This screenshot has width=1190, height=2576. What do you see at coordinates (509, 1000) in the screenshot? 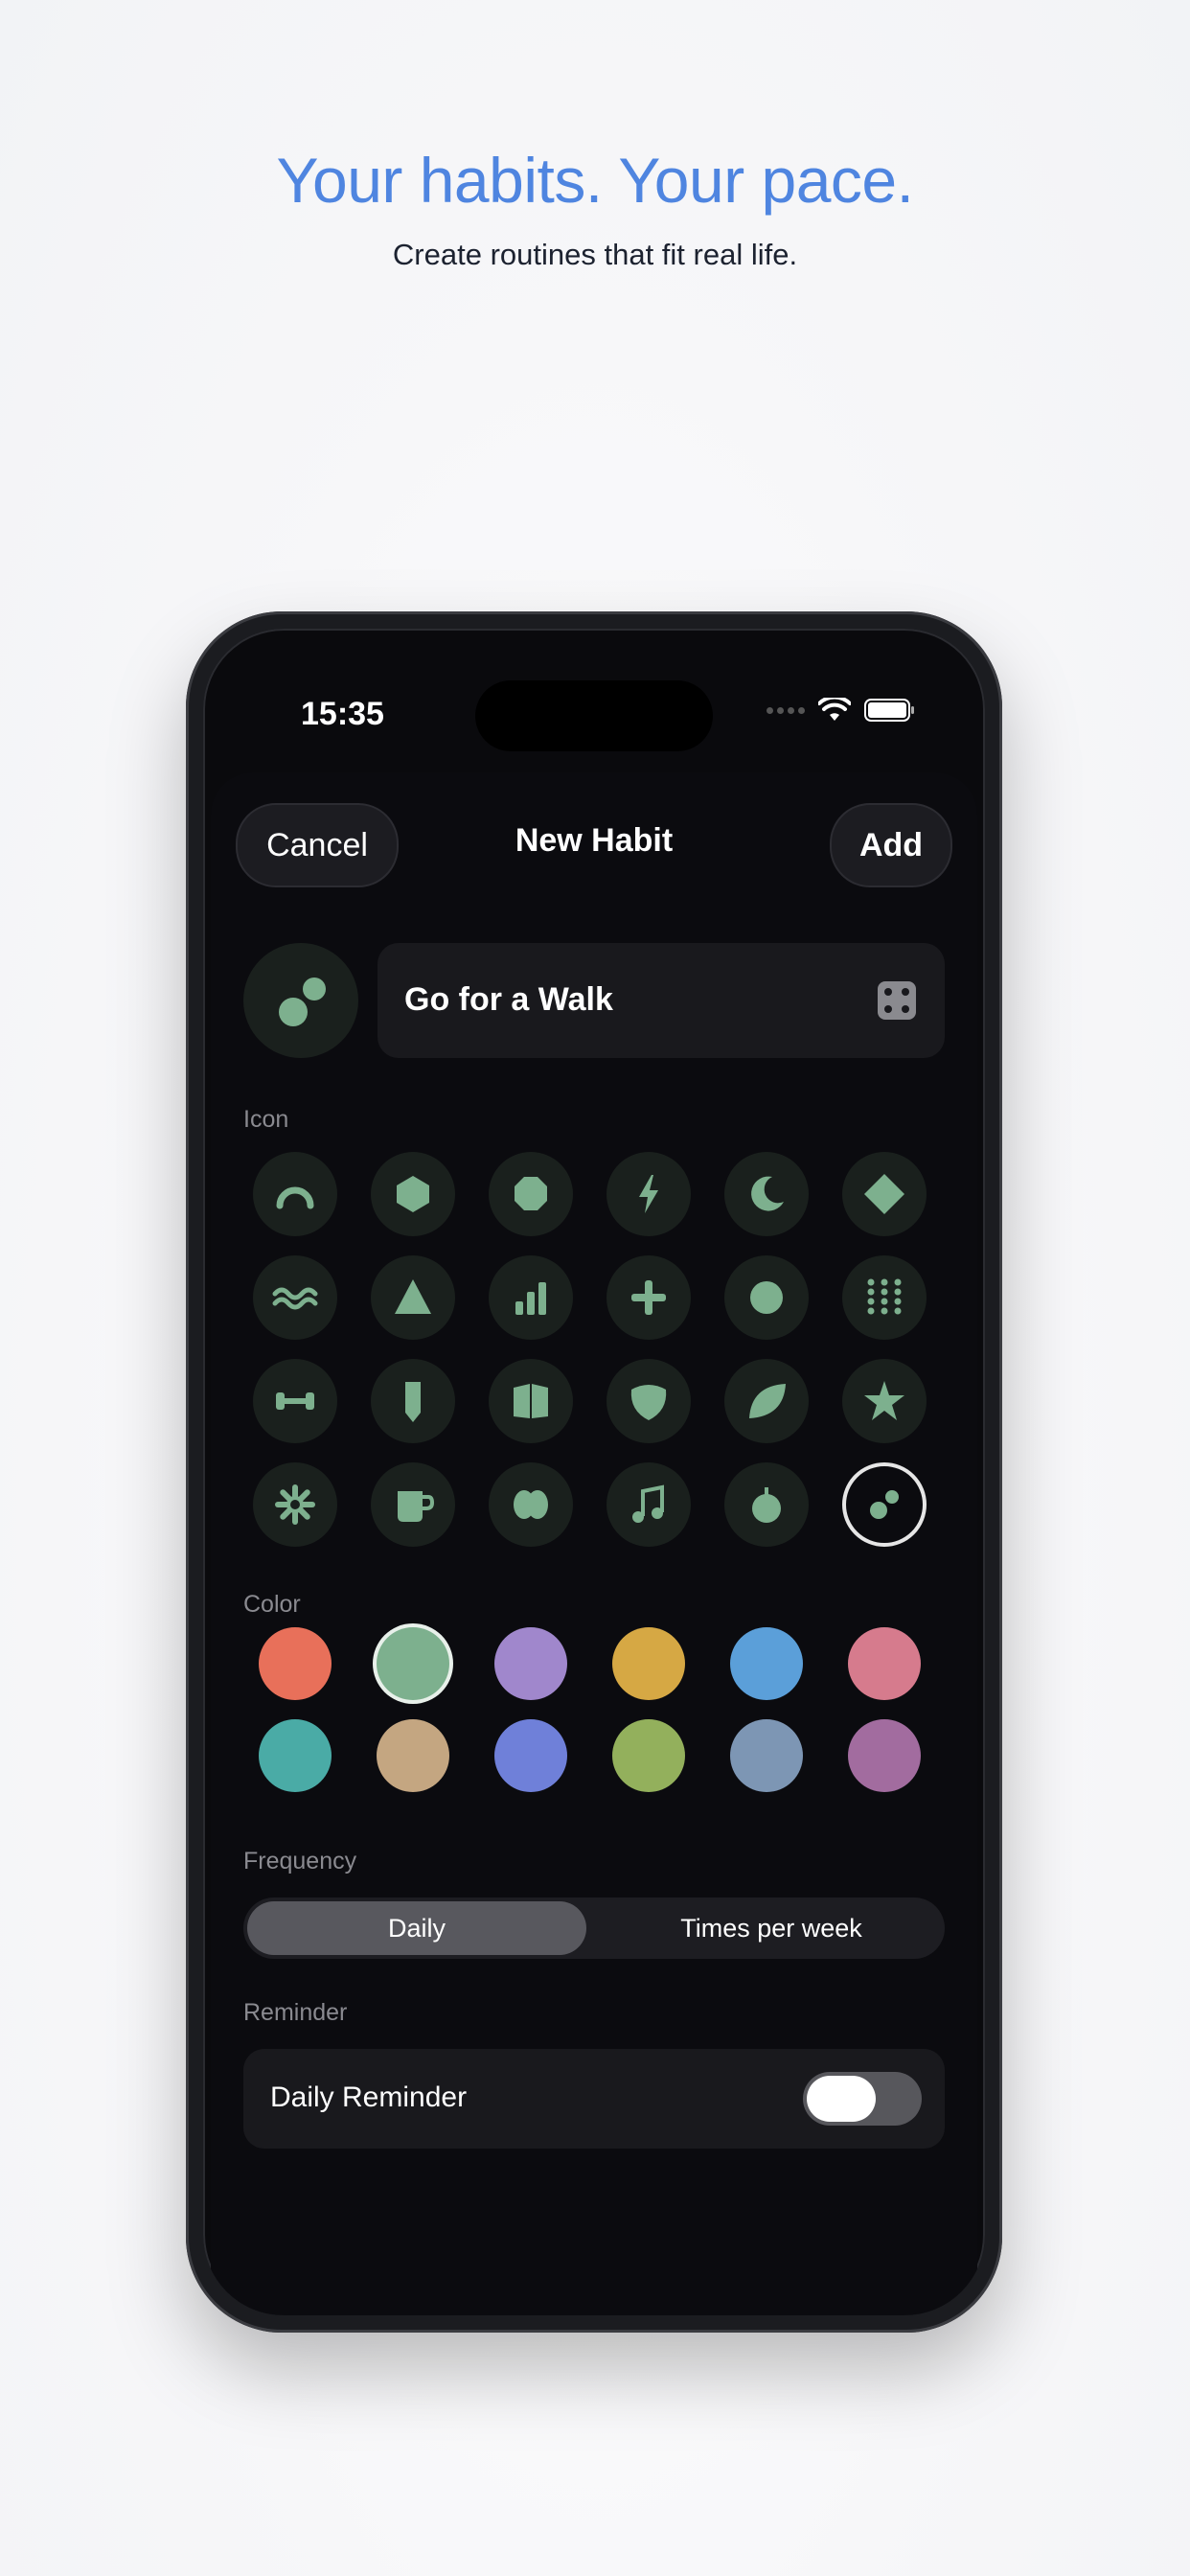
I see `habit-name-value: Go for a Walk` at bounding box center [509, 1000].